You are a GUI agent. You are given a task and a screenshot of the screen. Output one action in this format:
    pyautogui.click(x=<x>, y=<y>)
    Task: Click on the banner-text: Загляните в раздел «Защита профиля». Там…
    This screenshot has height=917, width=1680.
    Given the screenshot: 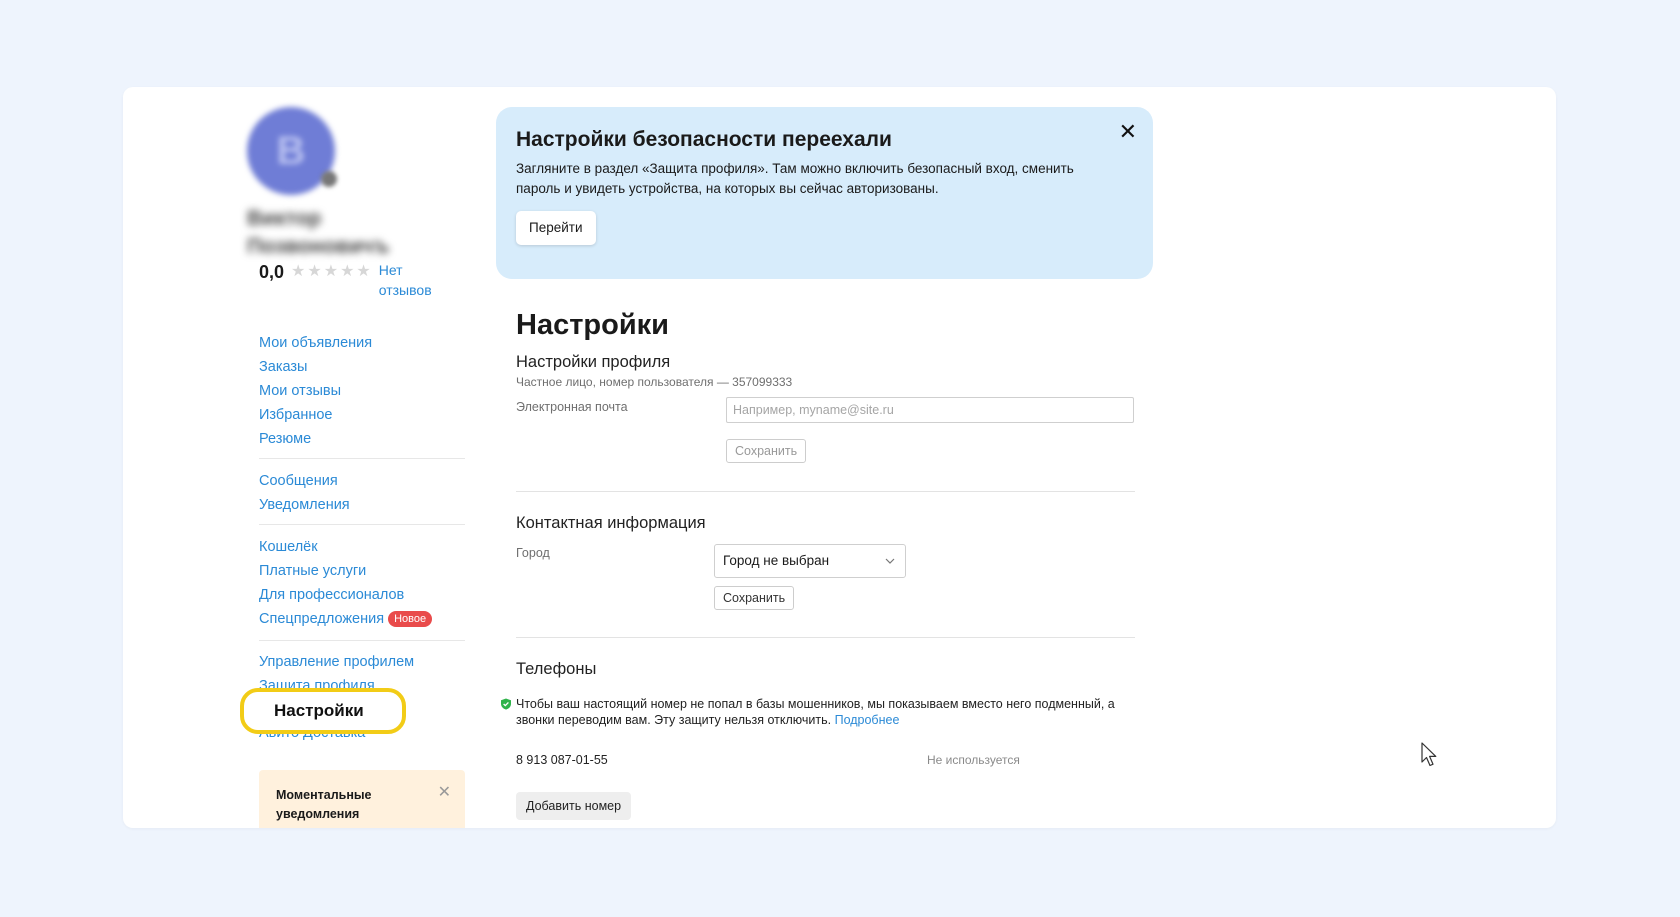 What is the action you would take?
    pyautogui.click(x=795, y=178)
    